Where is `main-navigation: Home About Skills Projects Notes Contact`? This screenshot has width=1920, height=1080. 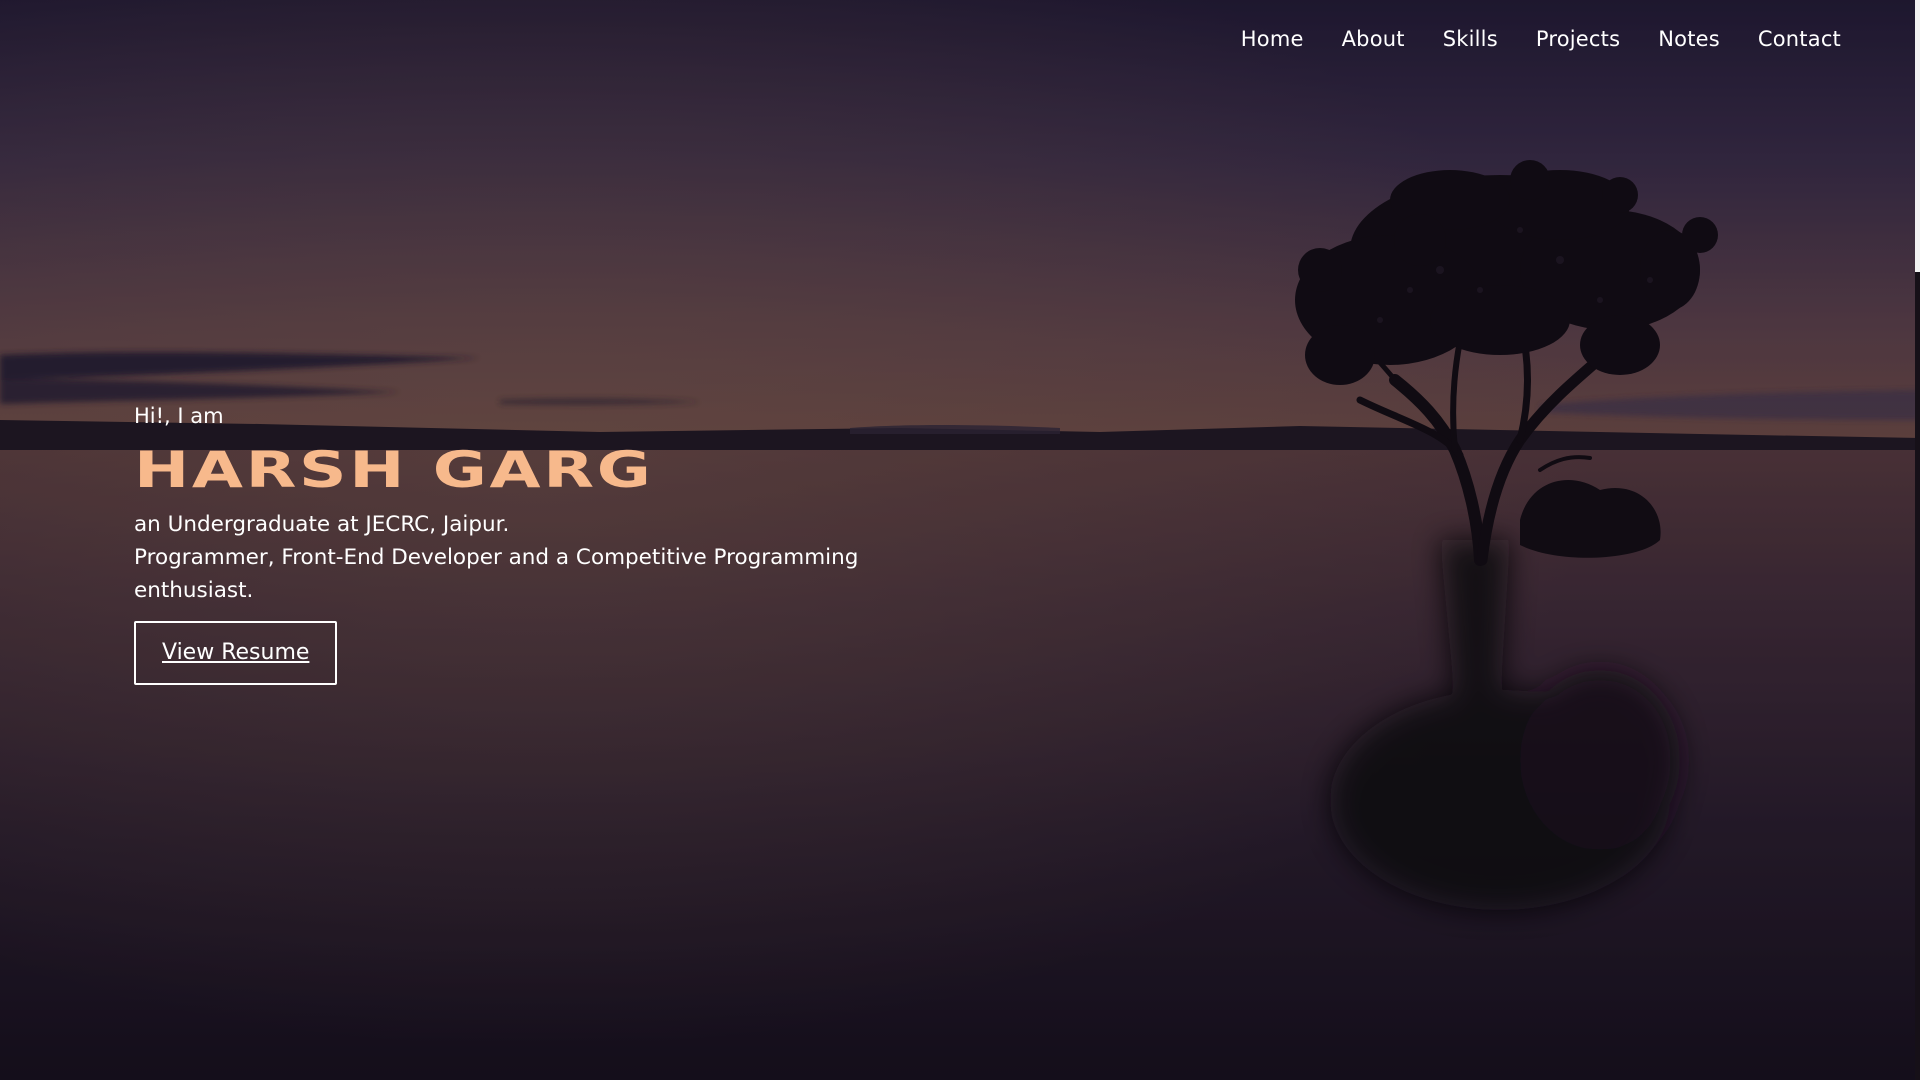 main-navigation: Home About Skills Projects Notes Contact is located at coordinates (1541, 39).